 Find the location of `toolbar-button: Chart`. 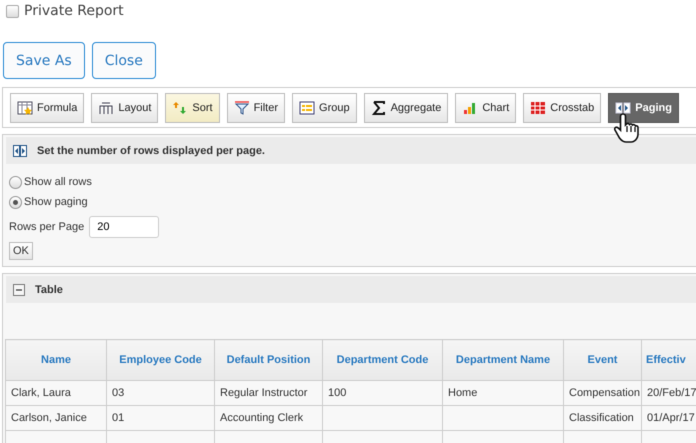

toolbar-button: Chart is located at coordinates (485, 107).